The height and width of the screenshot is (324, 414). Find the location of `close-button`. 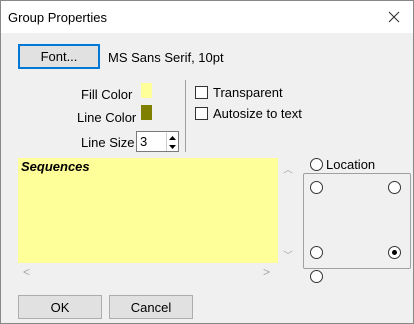

close-button is located at coordinates (394, 17).